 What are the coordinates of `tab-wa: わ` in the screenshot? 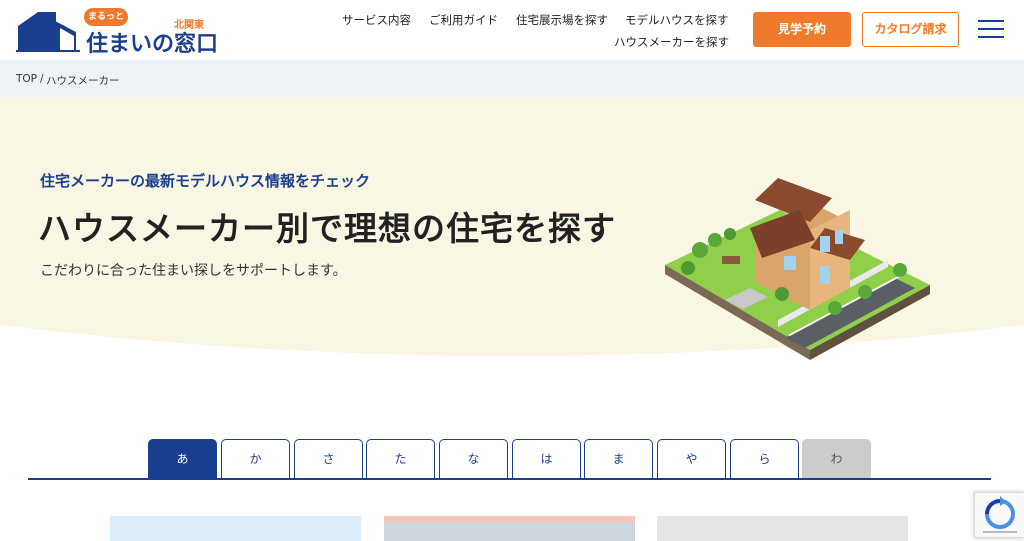 It's located at (836, 459).